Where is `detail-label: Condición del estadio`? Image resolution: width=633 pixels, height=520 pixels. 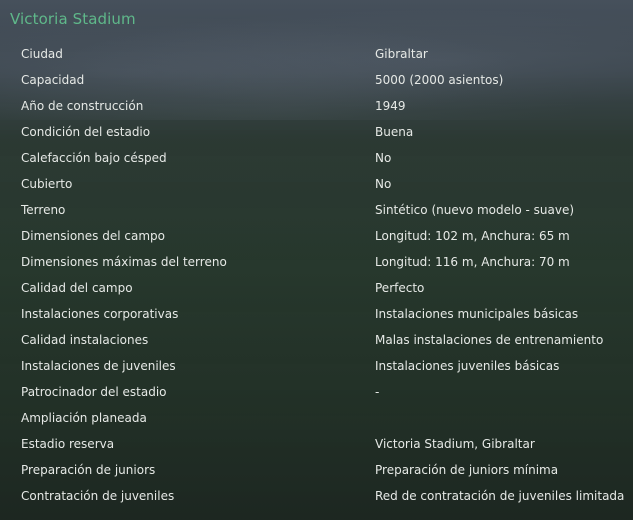 detail-label: Condición del estadio is located at coordinates (86, 132).